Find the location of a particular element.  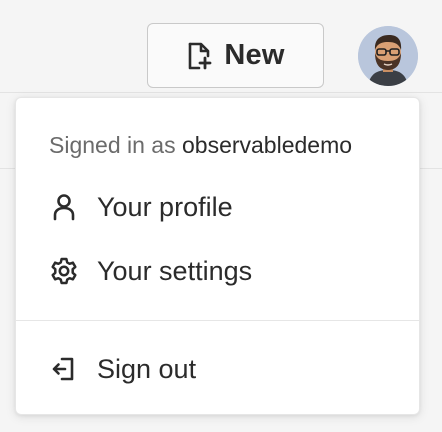

user-avatar-icon is located at coordinates (388, 56).